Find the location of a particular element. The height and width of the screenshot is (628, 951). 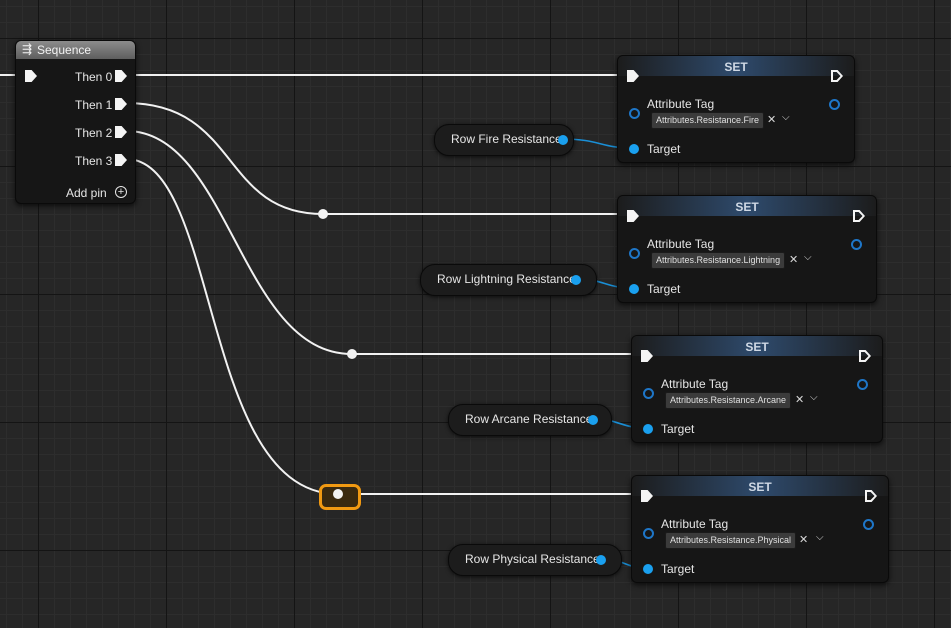

getter-fire-resistance: Row Fire Resistance is located at coordinates (504, 140).